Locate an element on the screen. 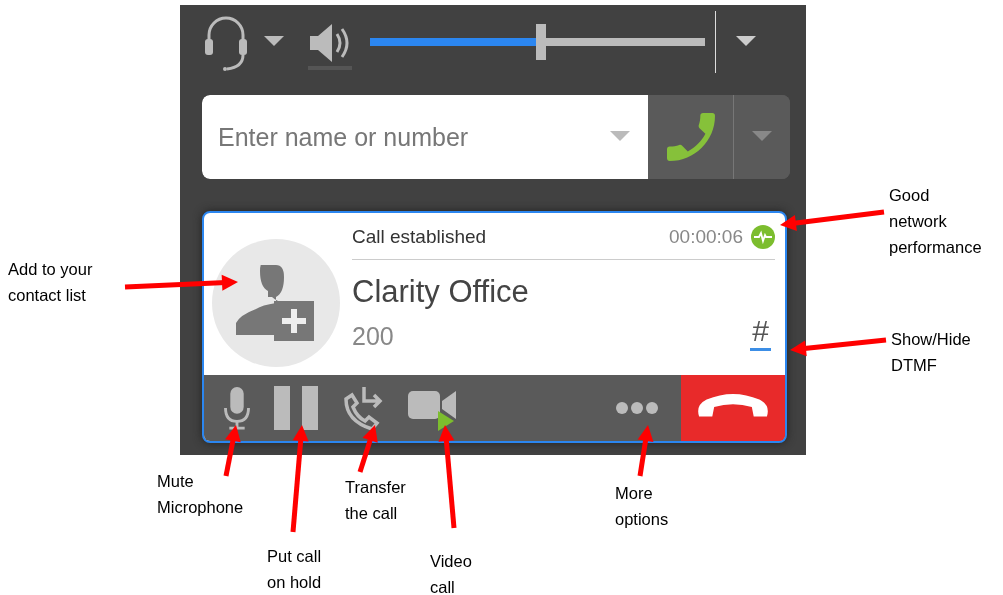 This screenshot has width=1003, height=595. contact-name: Clarity Office is located at coordinates (441, 292).